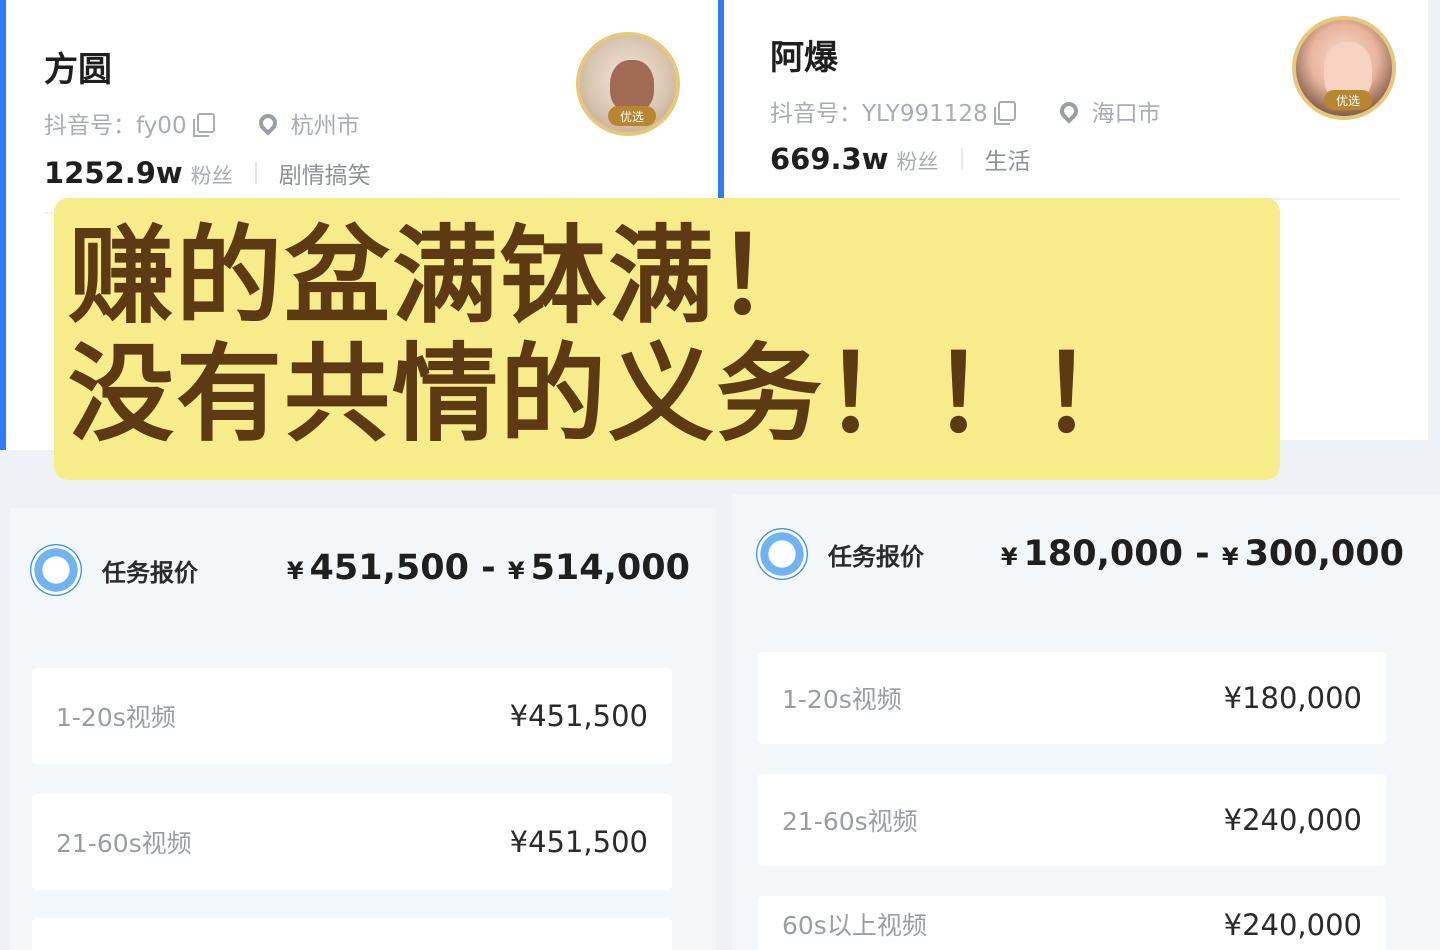  What do you see at coordinates (1126, 114) in the screenshot?
I see `location: 海口市` at bounding box center [1126, 114].